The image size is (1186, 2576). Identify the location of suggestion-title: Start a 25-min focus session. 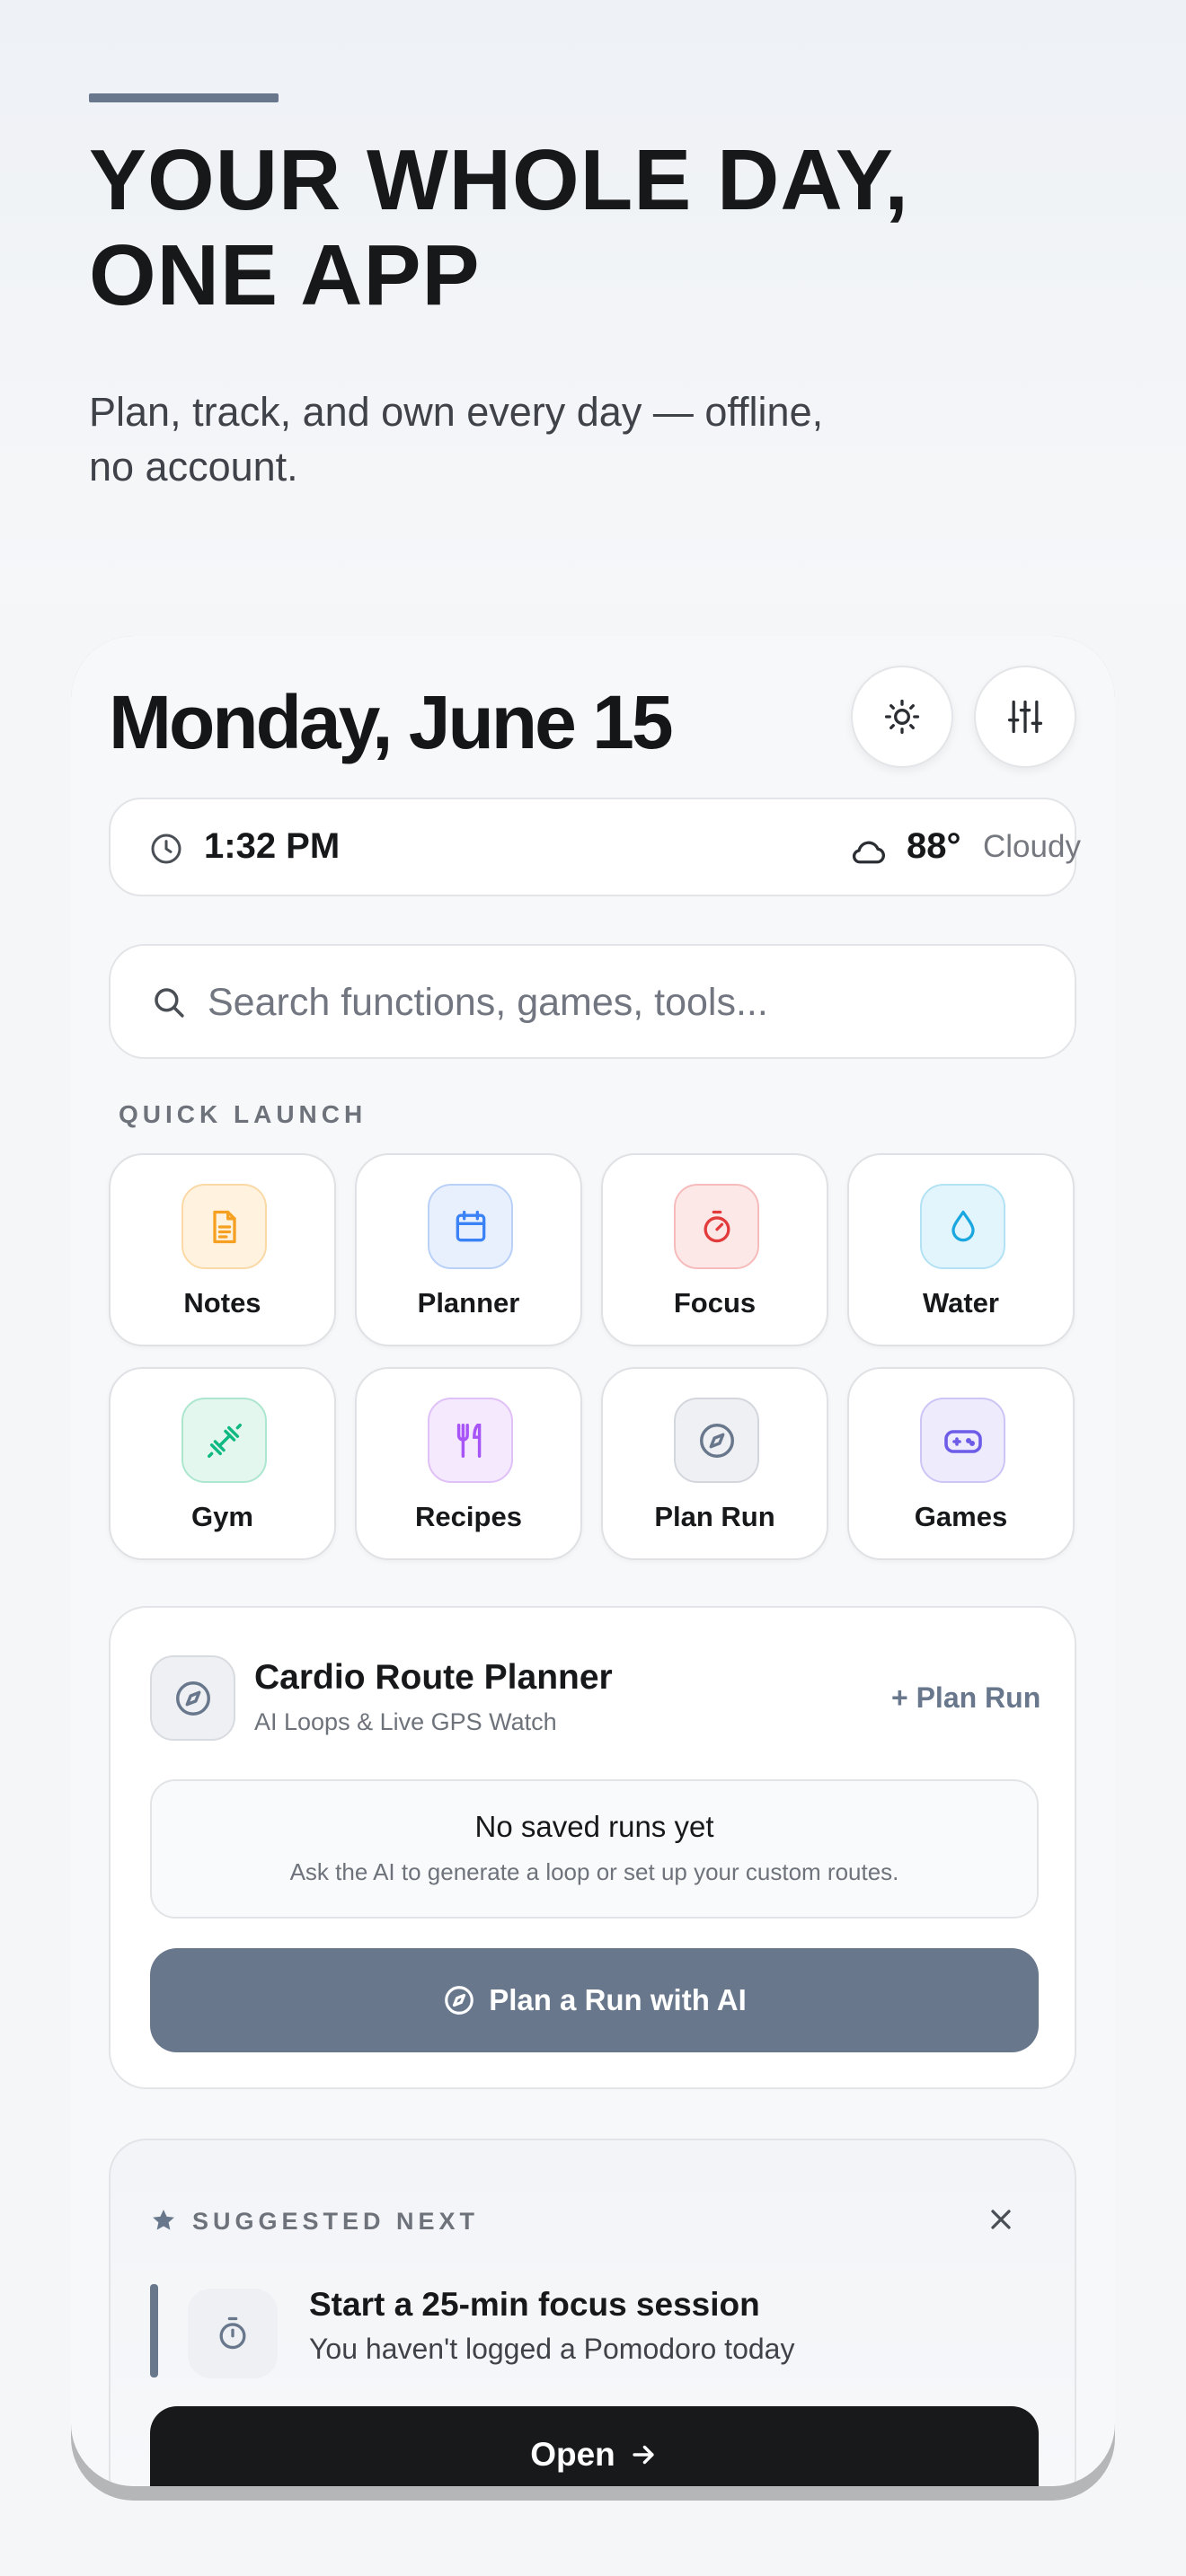
(534, 2304).